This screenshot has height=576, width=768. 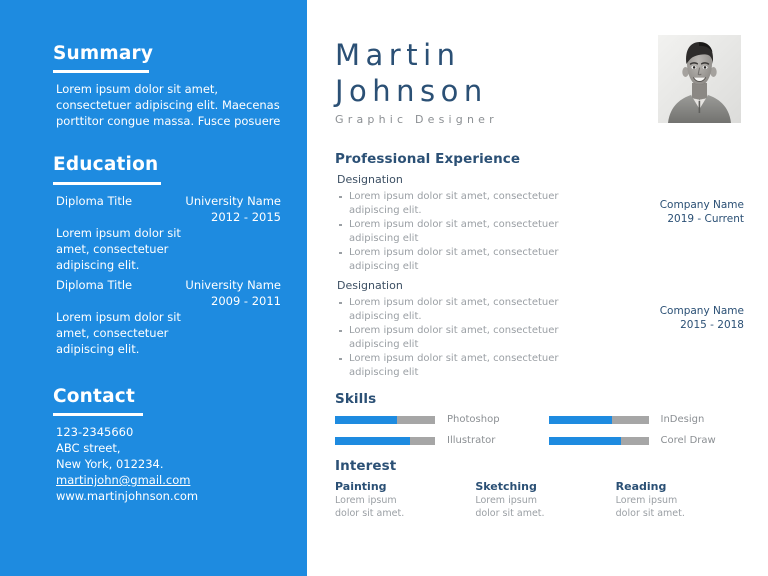 I want to click on name-block: Martin Johnson Graphic Designer, so click(x=416, y=80).